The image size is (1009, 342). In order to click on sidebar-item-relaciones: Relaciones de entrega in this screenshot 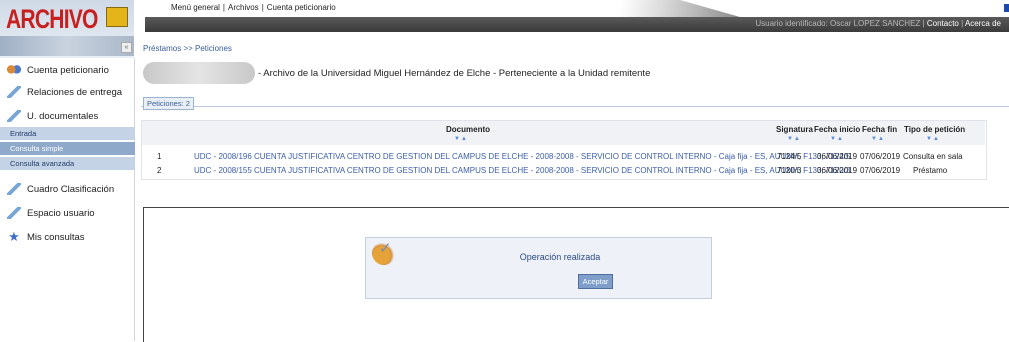, I will do `click(67, 92)`.